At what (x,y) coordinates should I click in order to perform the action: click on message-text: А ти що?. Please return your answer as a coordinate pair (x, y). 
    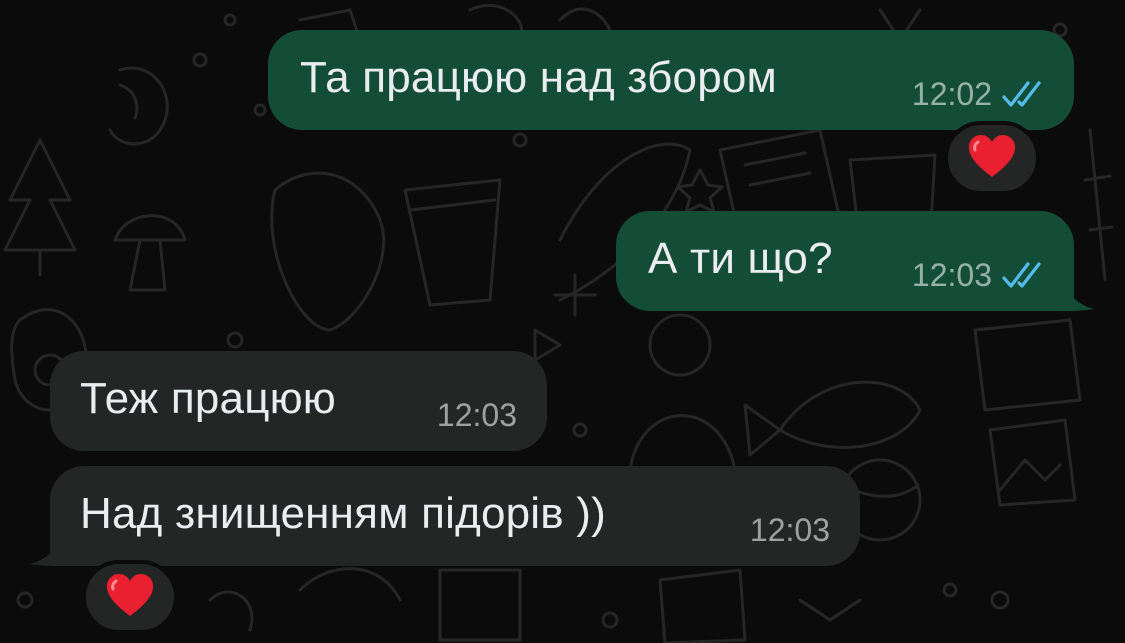
    Looking at the image, I should click on (740, 258).